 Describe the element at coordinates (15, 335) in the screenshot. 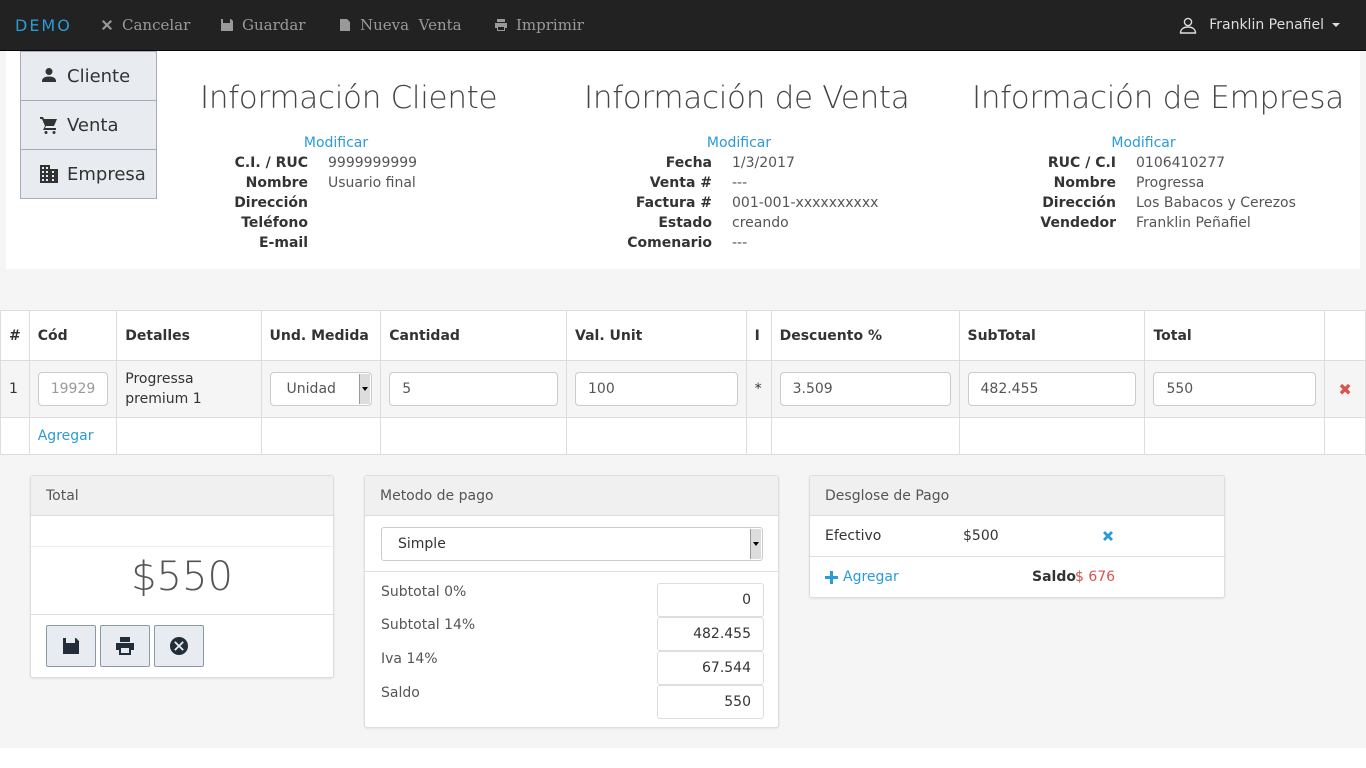

I see `column-header: #` at that location.